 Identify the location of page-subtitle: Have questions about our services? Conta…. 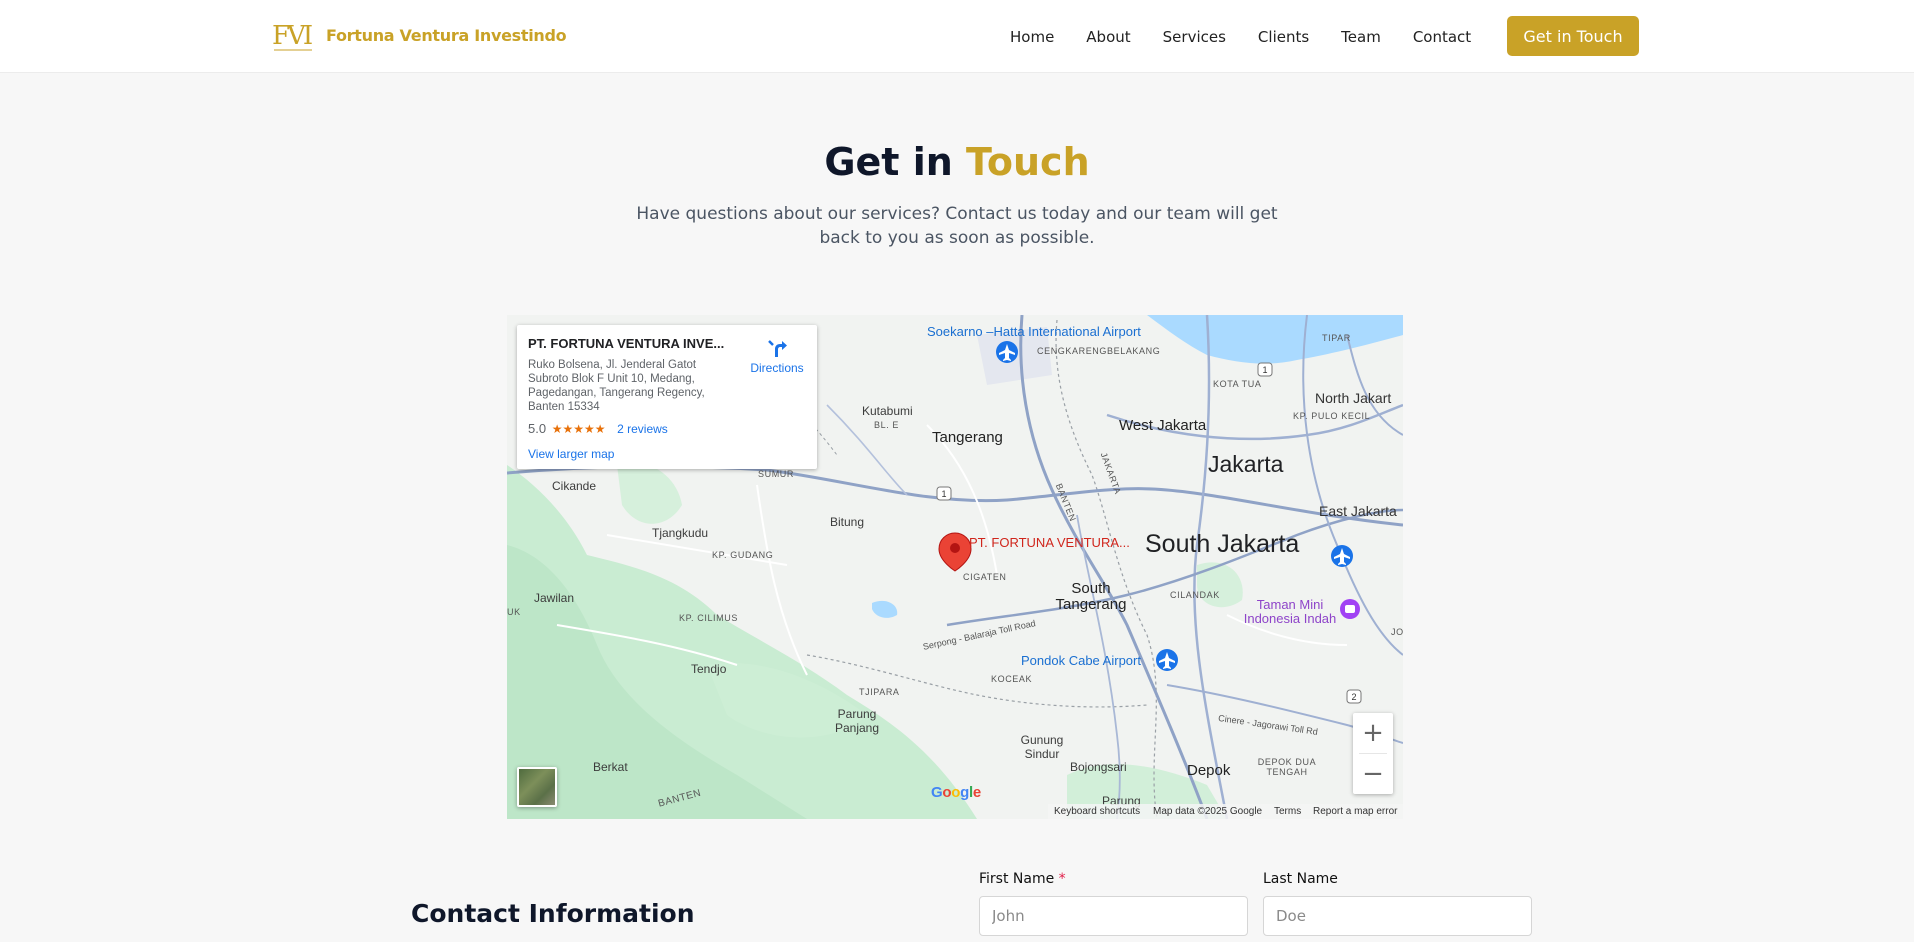
(957, 226).